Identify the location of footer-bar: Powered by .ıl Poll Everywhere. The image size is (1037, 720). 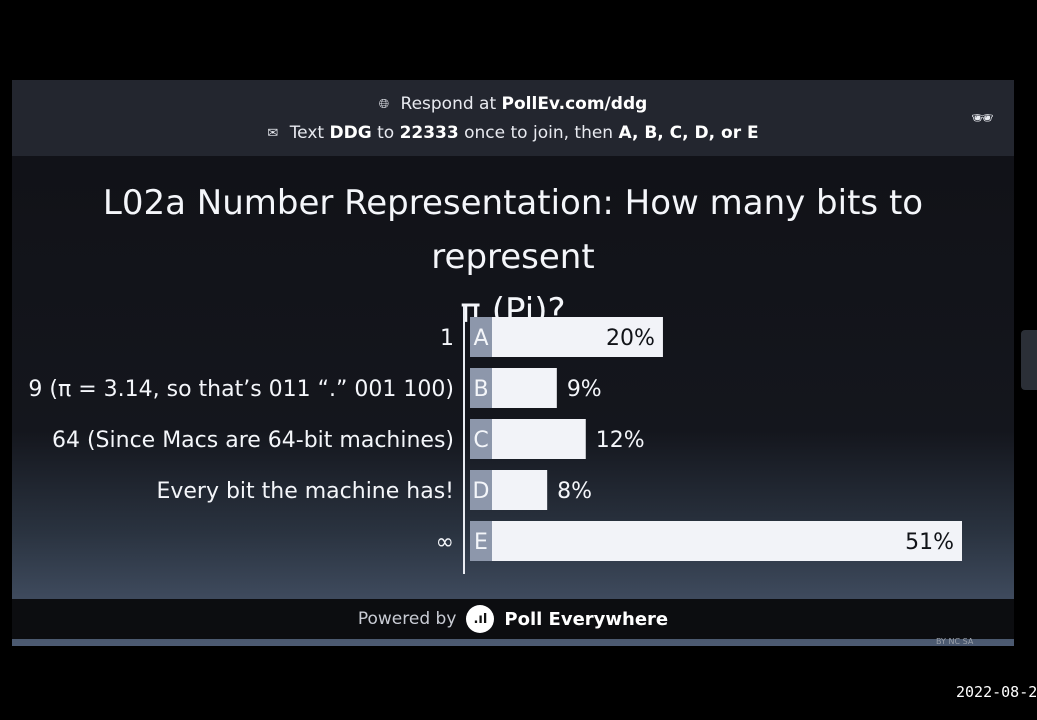
(513, 619).